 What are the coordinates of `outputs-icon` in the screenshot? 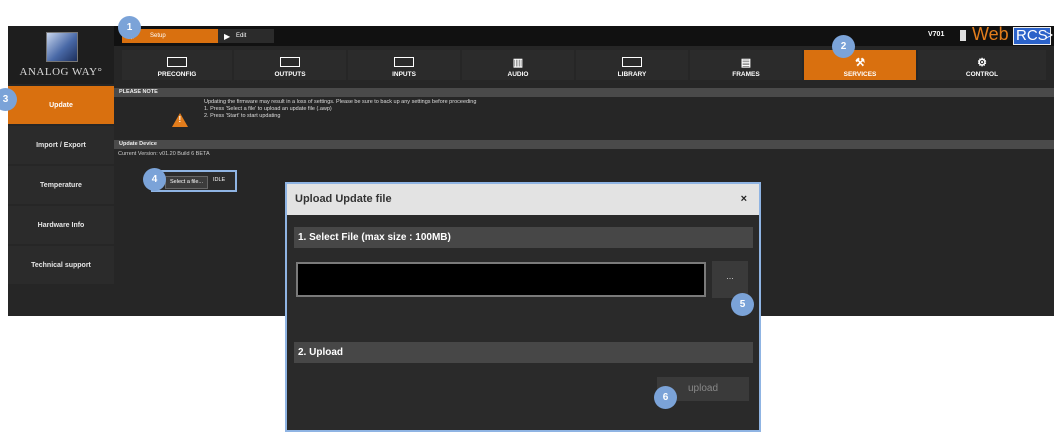 It's located at (290, 62).